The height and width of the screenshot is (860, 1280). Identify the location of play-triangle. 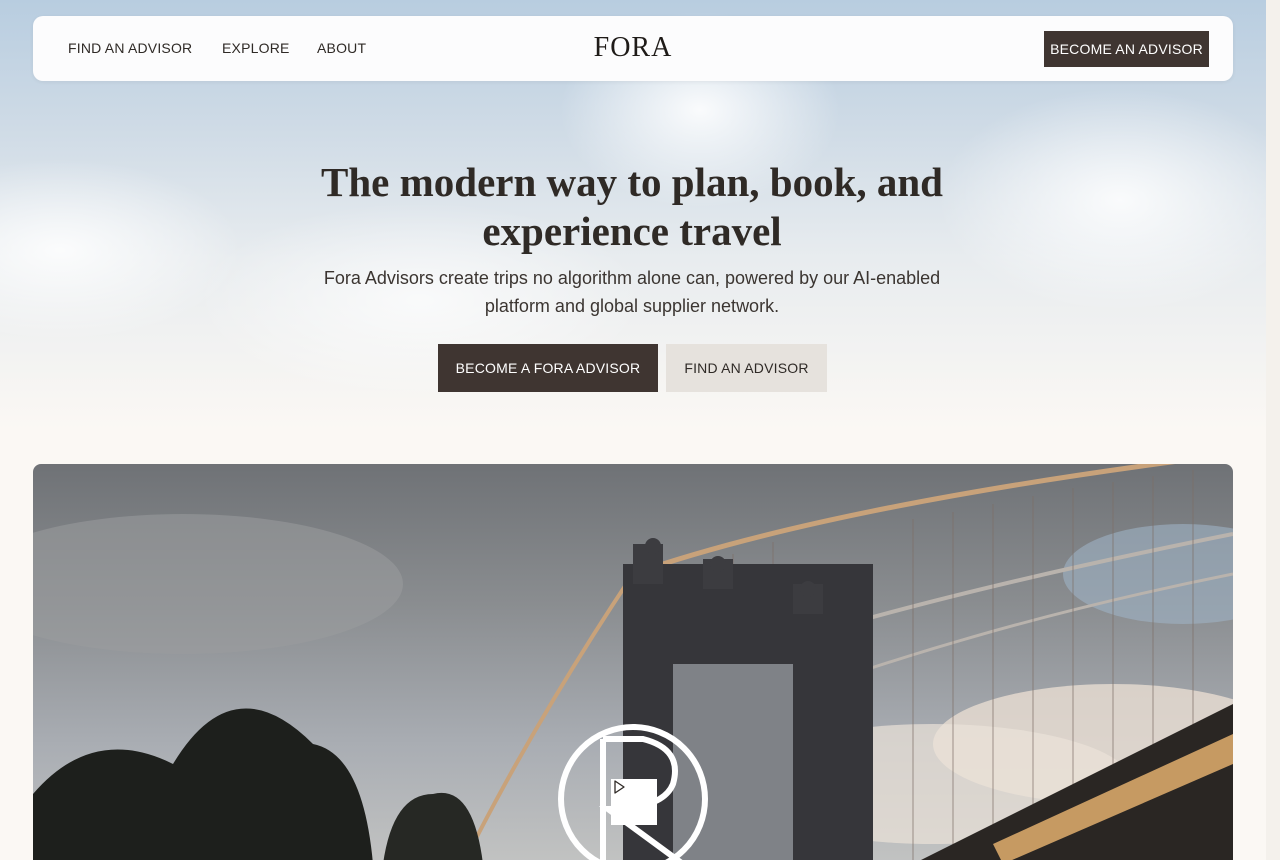
(619, 787).